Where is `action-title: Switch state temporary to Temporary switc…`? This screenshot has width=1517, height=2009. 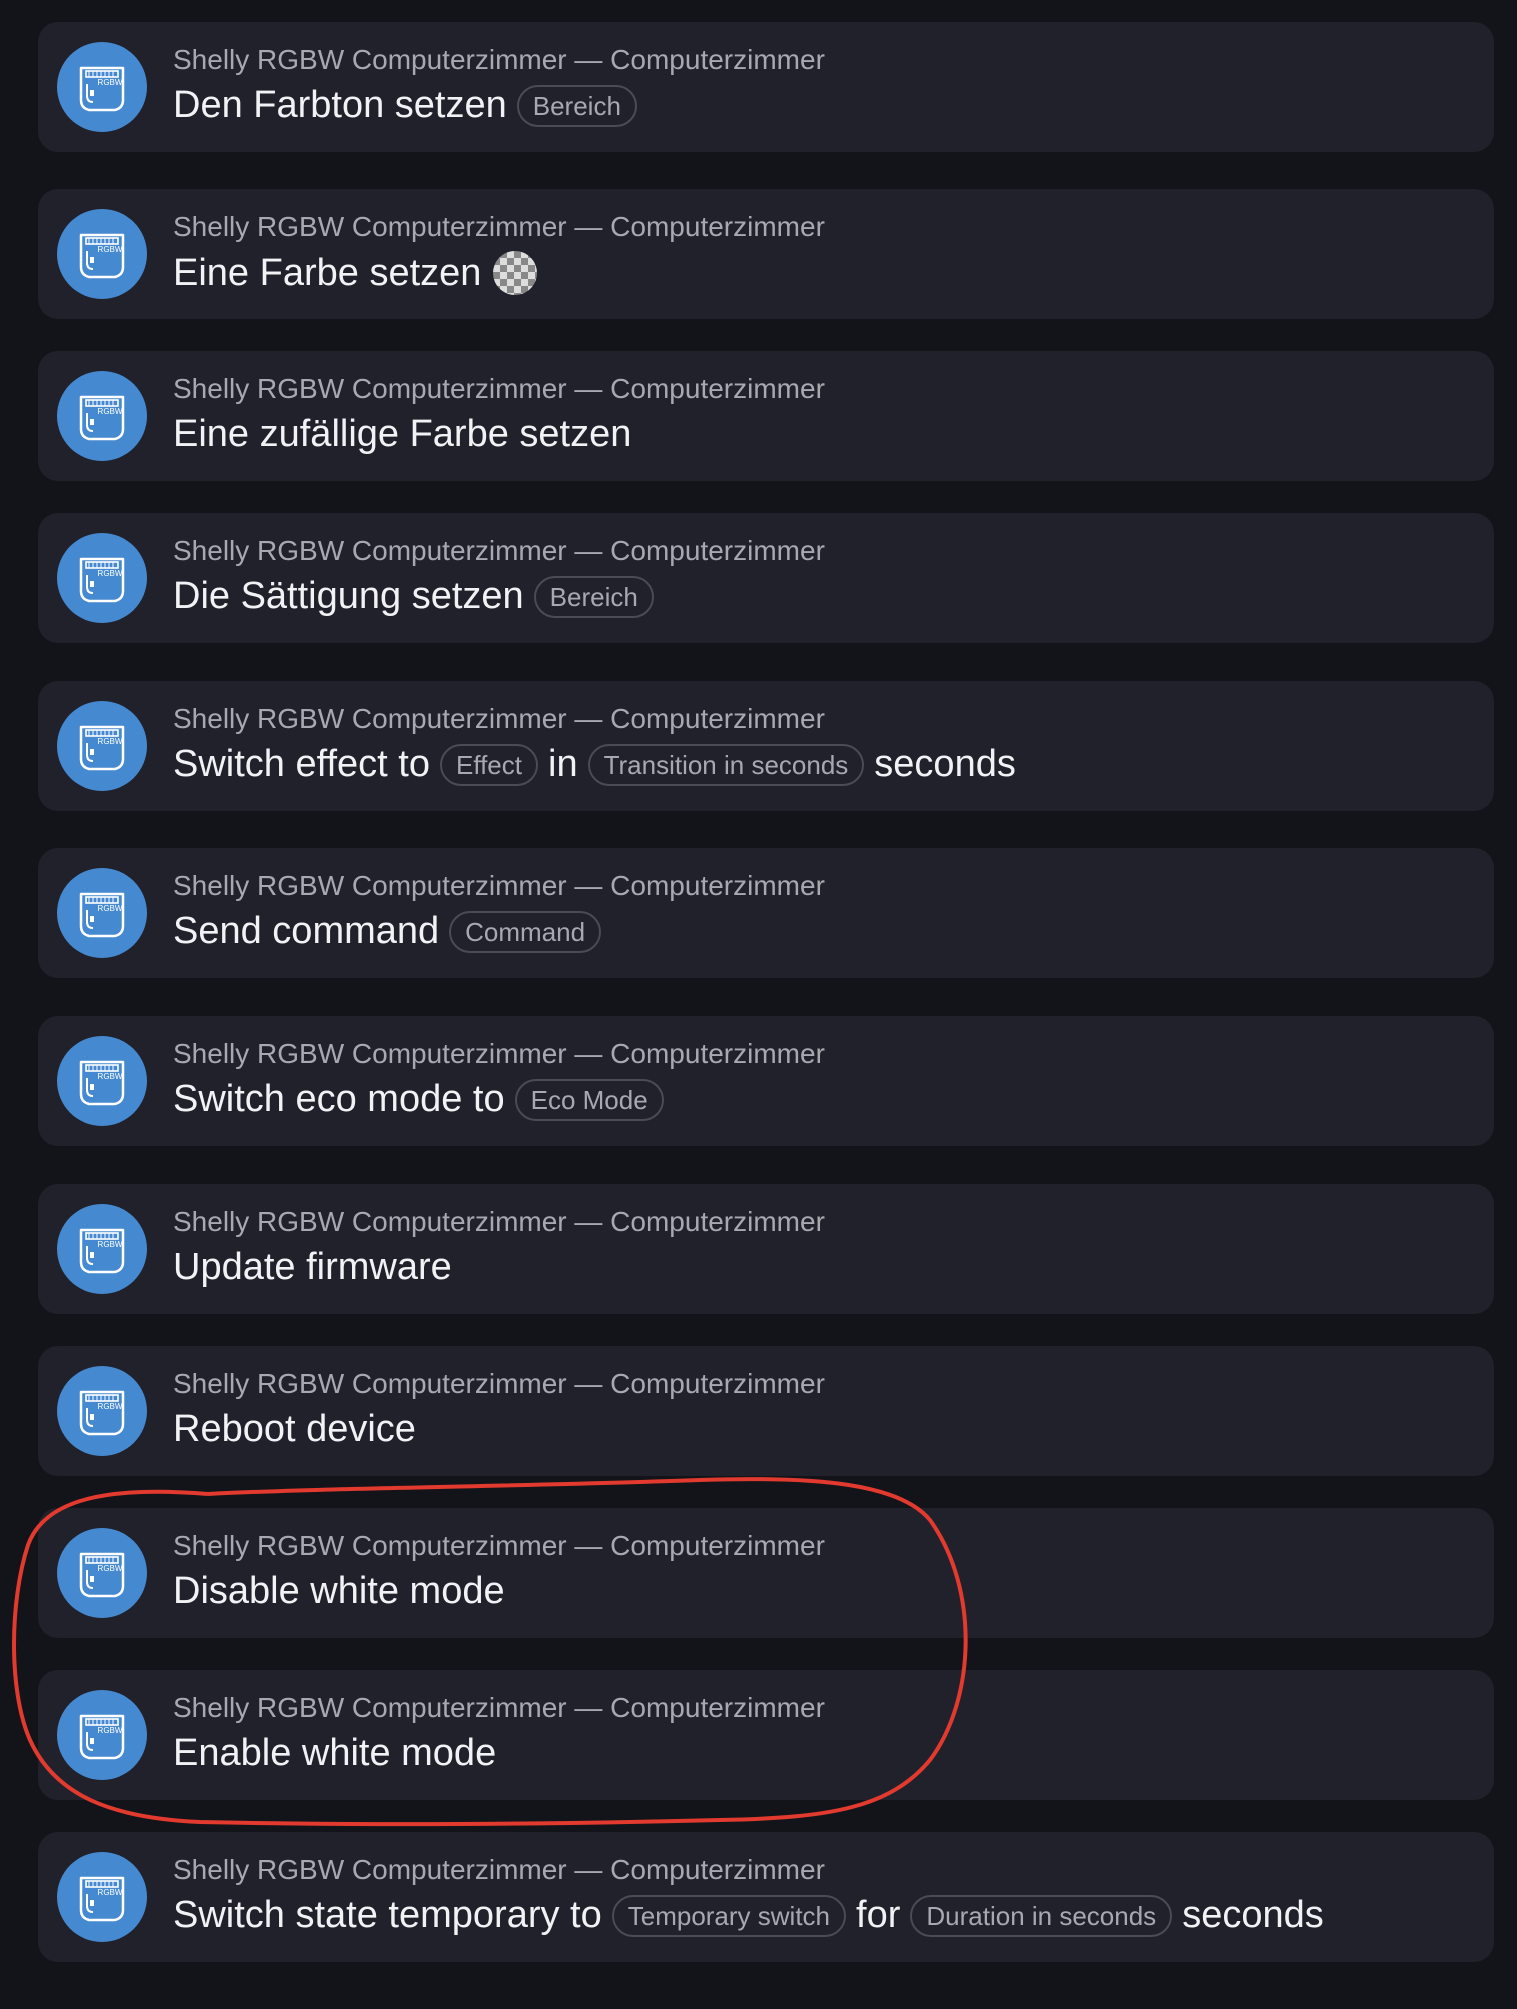
action-title: Switch state temporary to Temporary switc… is located at coordinates (753, 1915).